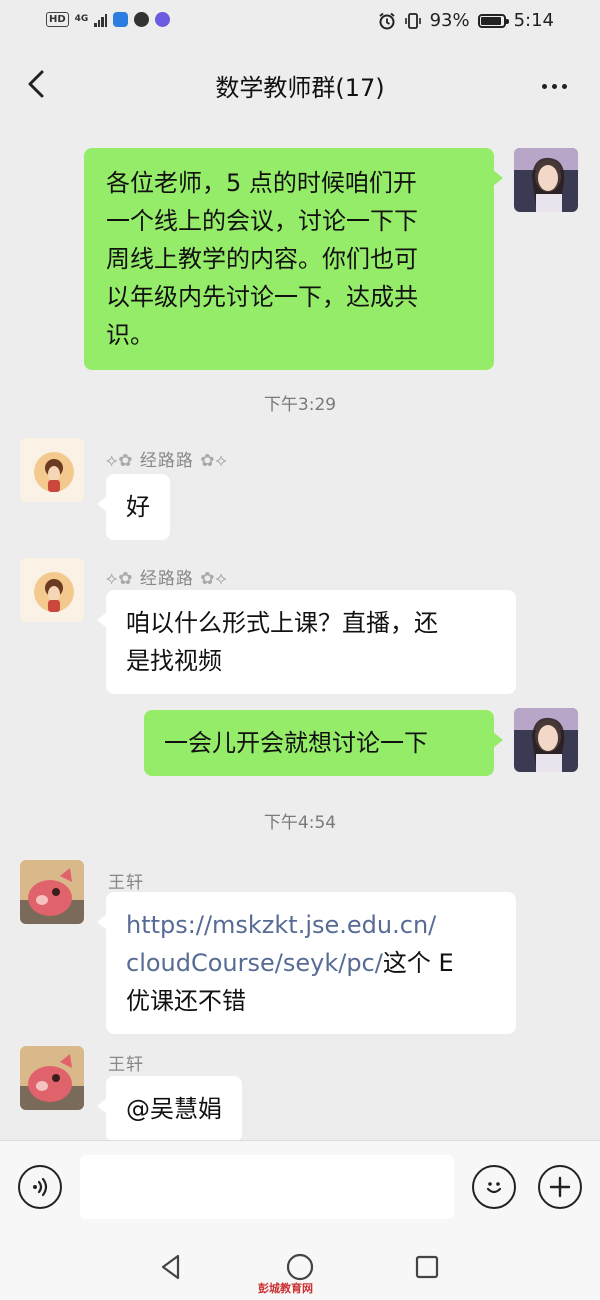 Image resolution: width=600 pixels, height=1300 pixels. I want to click on battery-icon, so click(493, 20).